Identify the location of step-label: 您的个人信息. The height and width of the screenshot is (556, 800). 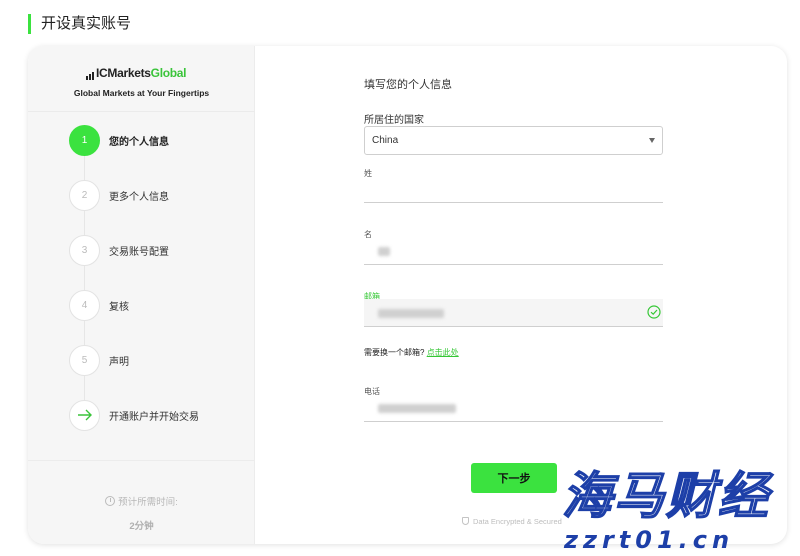
(139, 142).